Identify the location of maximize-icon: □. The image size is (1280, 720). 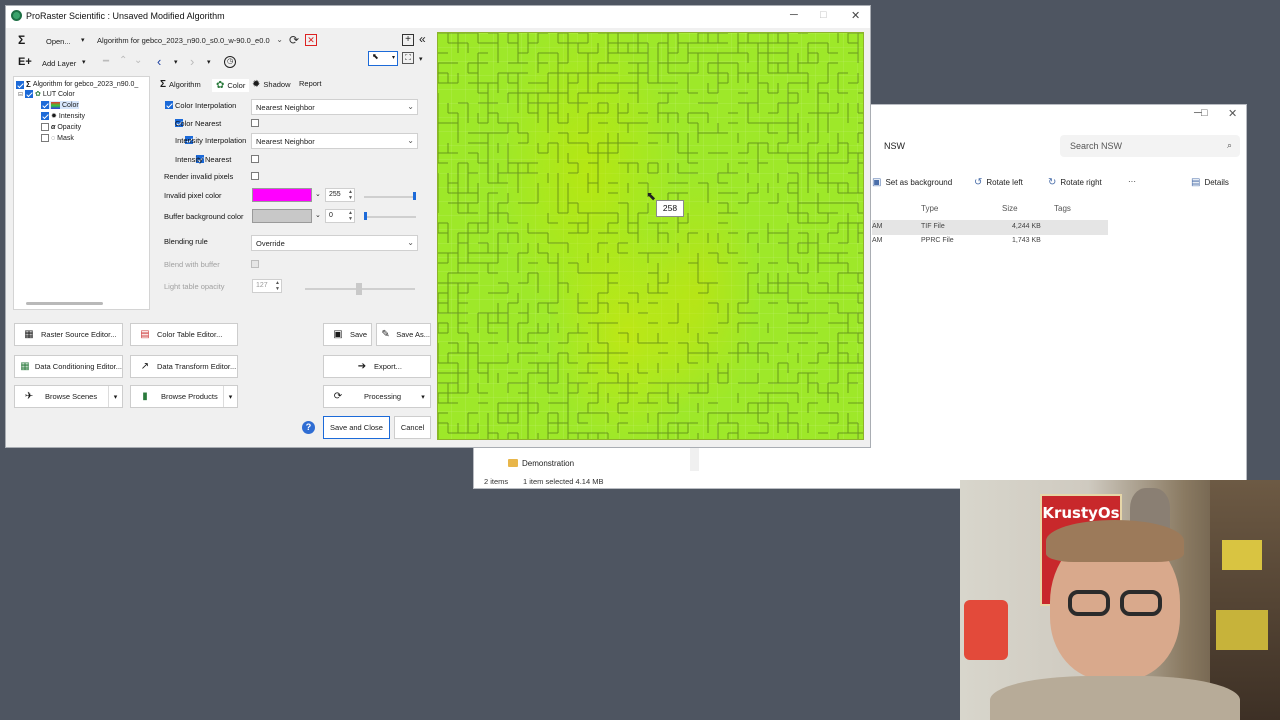
(823, 15).